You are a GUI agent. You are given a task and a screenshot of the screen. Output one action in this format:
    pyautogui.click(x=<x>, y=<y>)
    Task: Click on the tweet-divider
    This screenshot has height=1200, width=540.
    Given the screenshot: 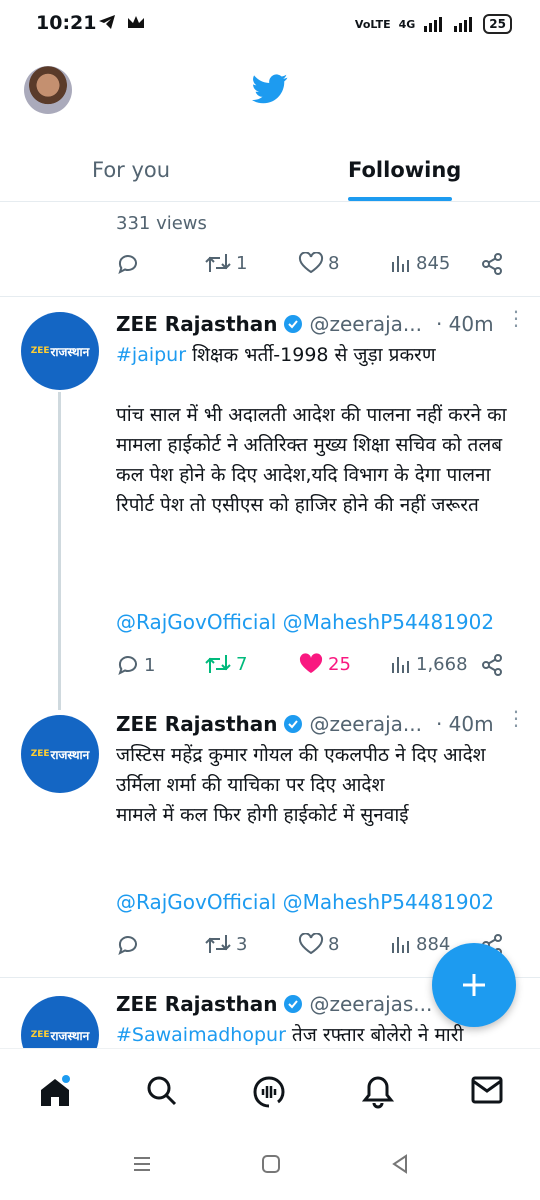 What is the action you would take?
    pyautogui.click(x=270, y=296)
    